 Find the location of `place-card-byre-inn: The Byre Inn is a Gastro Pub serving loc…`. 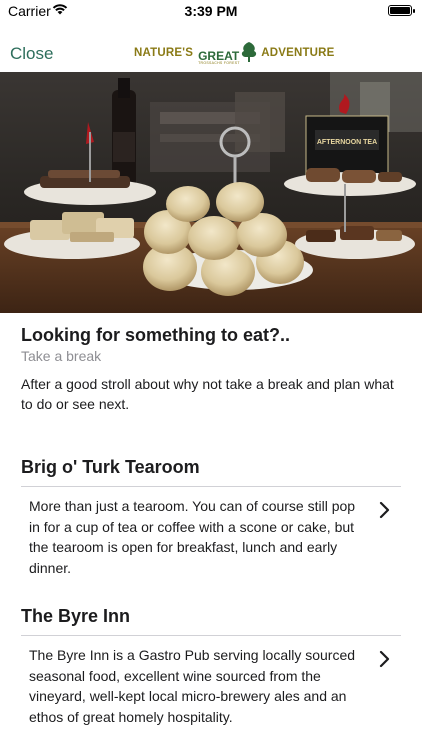

place-card-byre-inn: The Byre Inn is a Gastro Pub serving loc… is located at coordinates (211, 687).